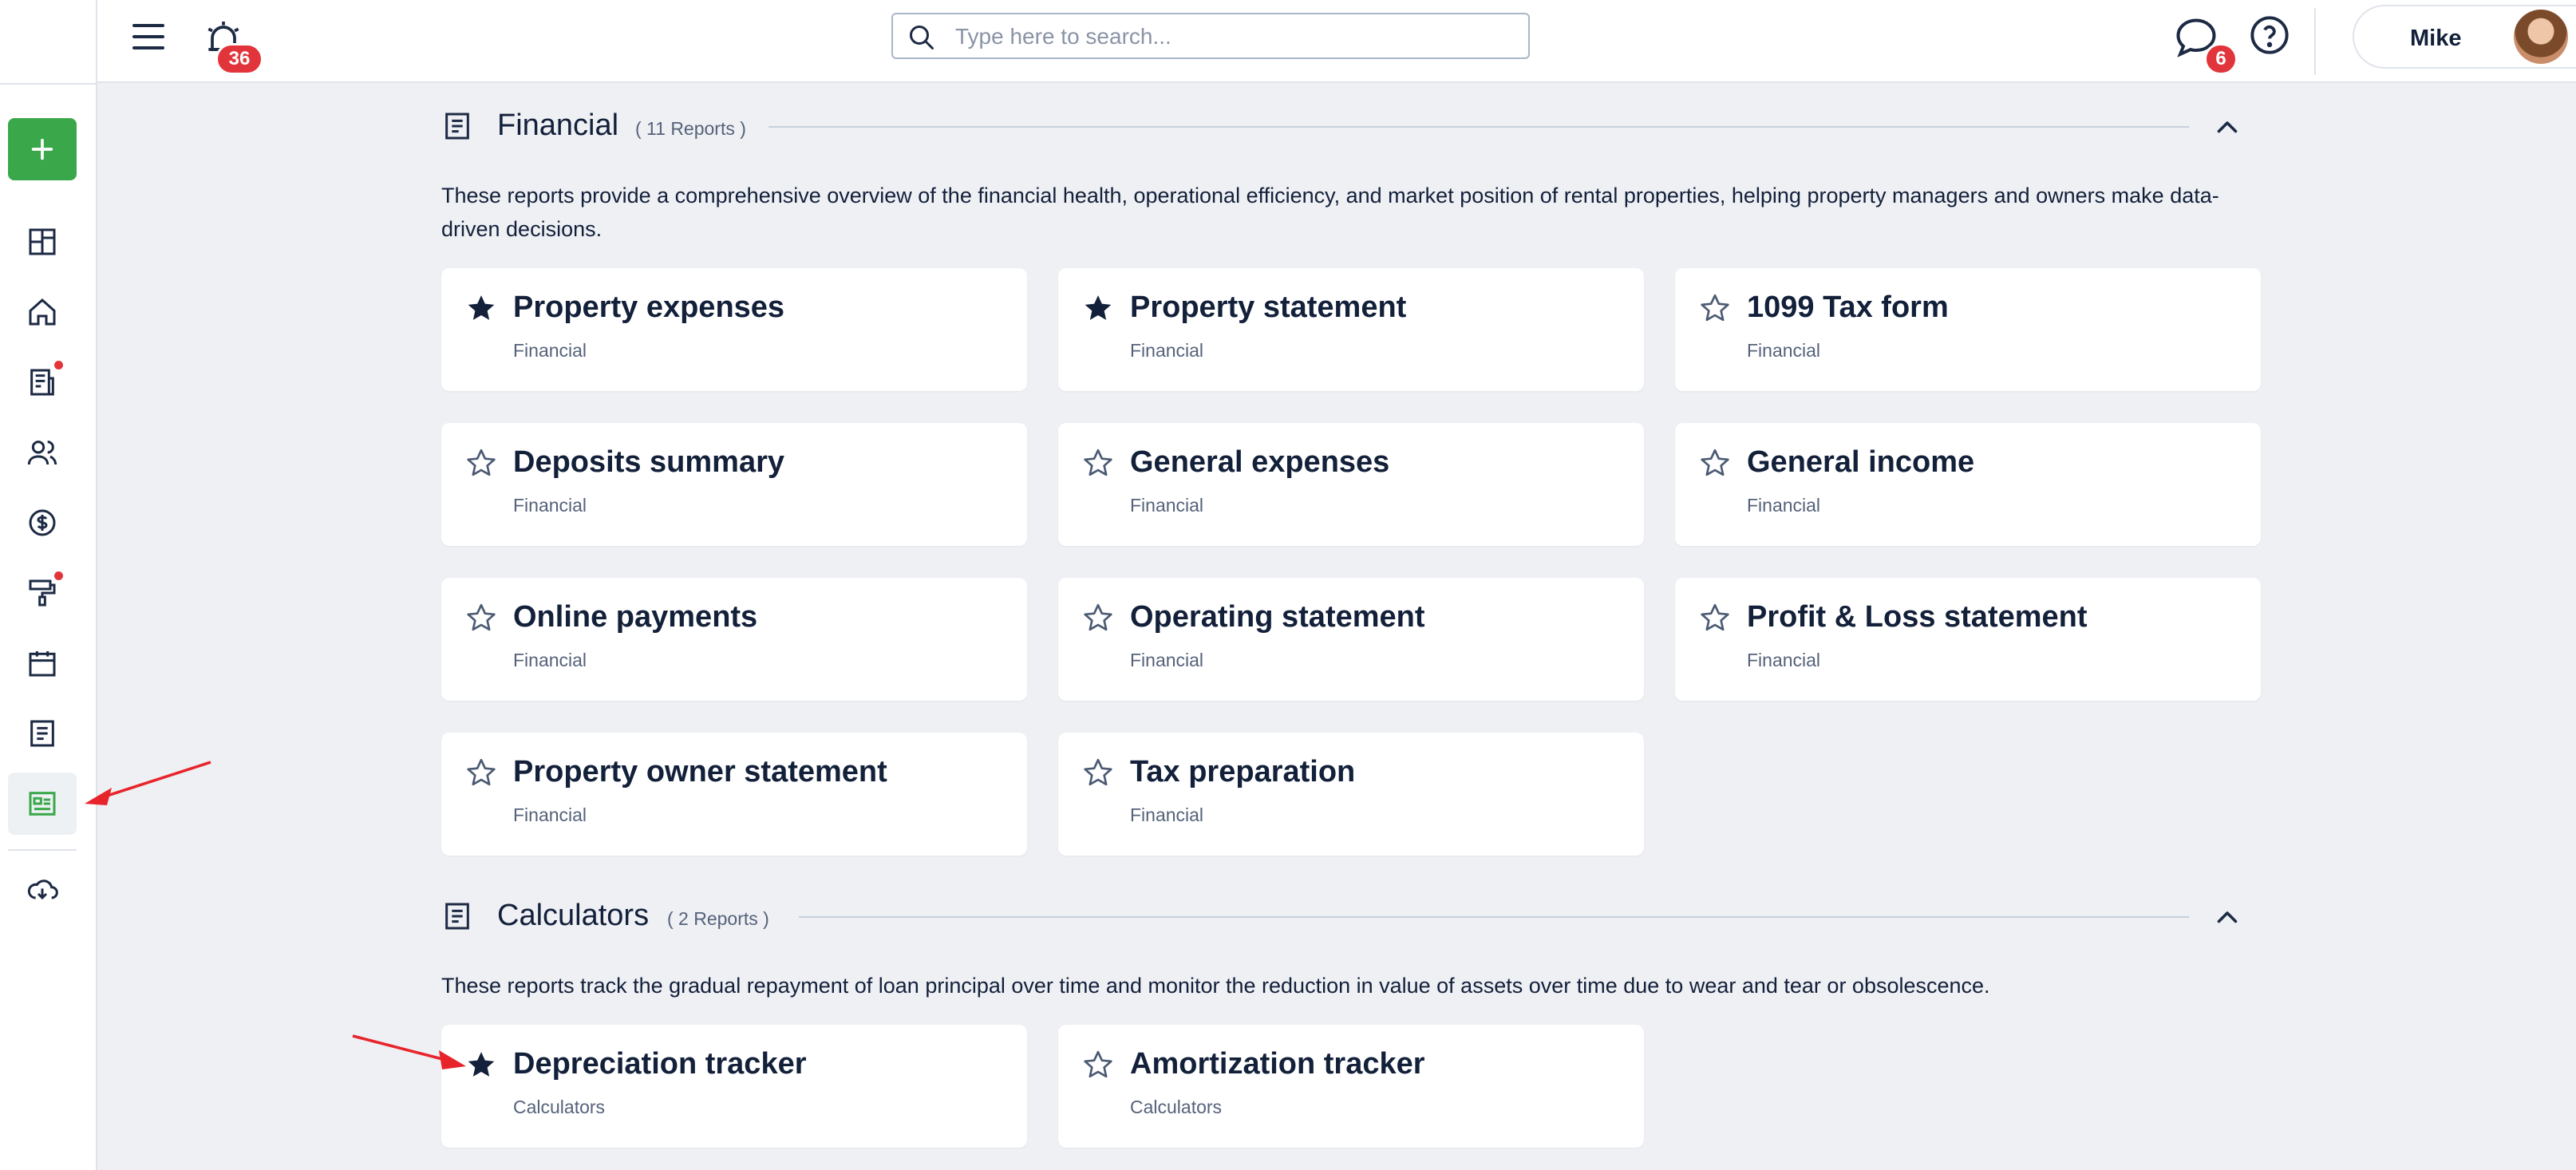  Describe the element at coordinates (1968, 329) in the screenshot. I see `report-card-1099-tax-form: 1099 Tax form Financial` at that location.